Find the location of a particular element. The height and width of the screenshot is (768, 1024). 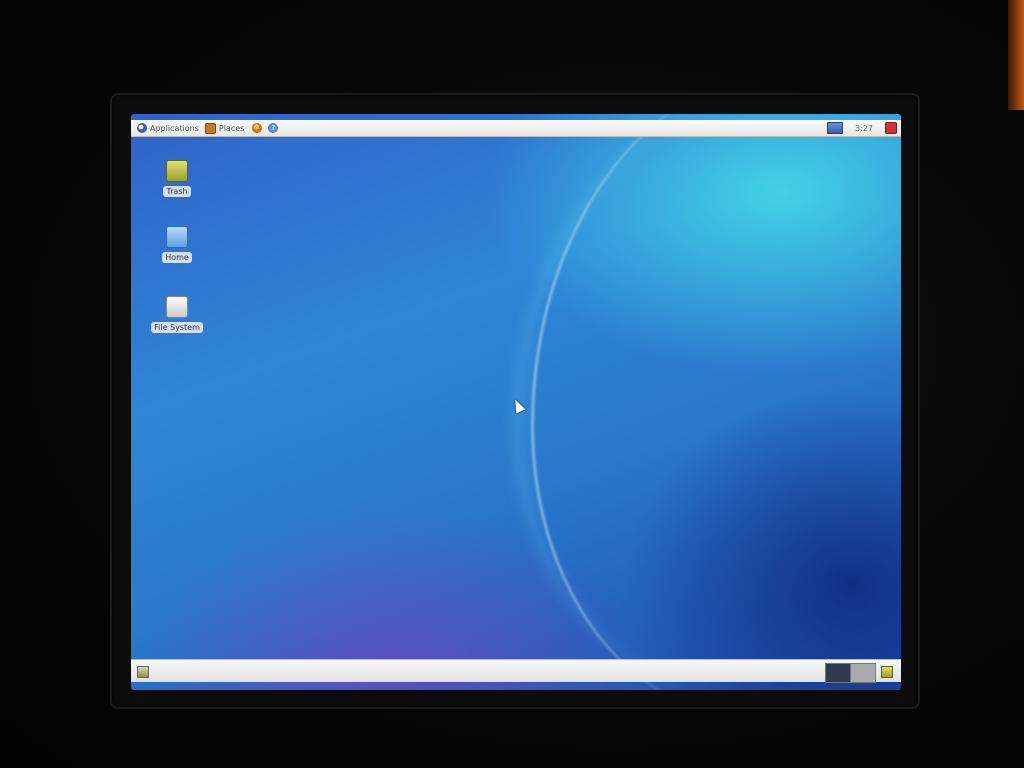

firefox-launcher-icon is located at coordinates (257, 128).